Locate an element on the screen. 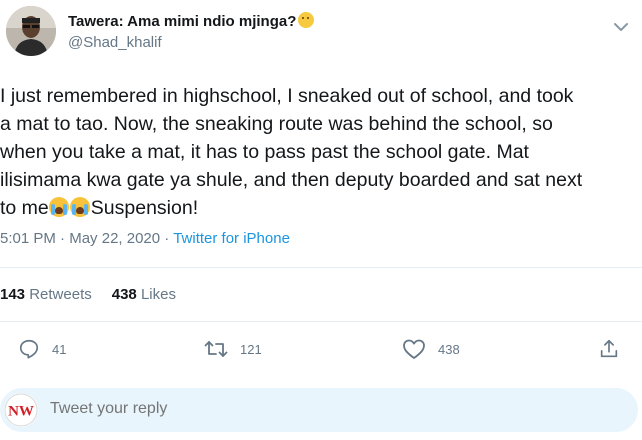 The image size is (642, 440). share-button is located at coordinates (609, 349).